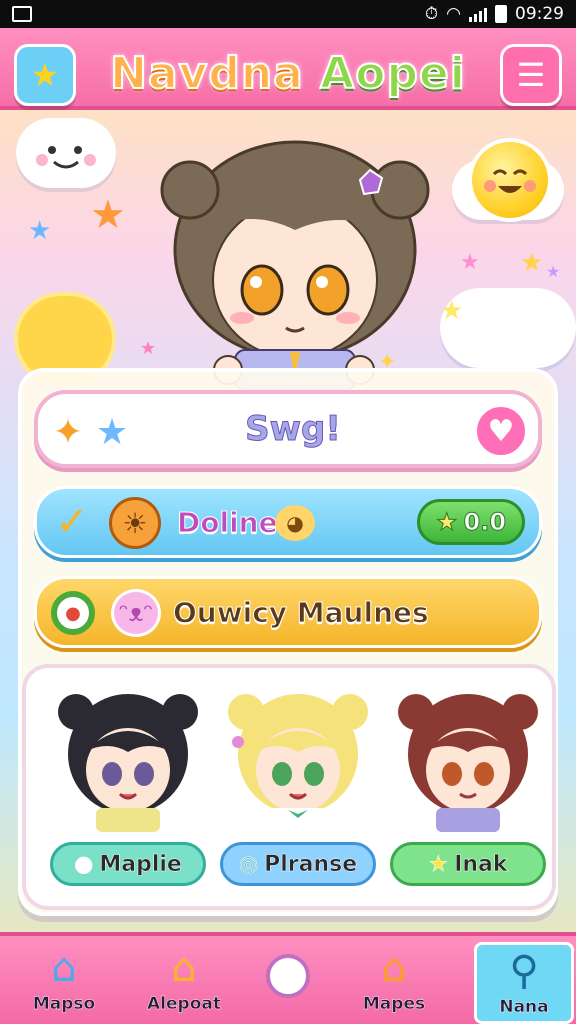 The width and height of the screenshot is (576, 1024). What do you see at coordinates (494, 14) in the screenshot?
I see `status-icons: ⏱ ◠ 09:29` at bounding box center [494, 14].